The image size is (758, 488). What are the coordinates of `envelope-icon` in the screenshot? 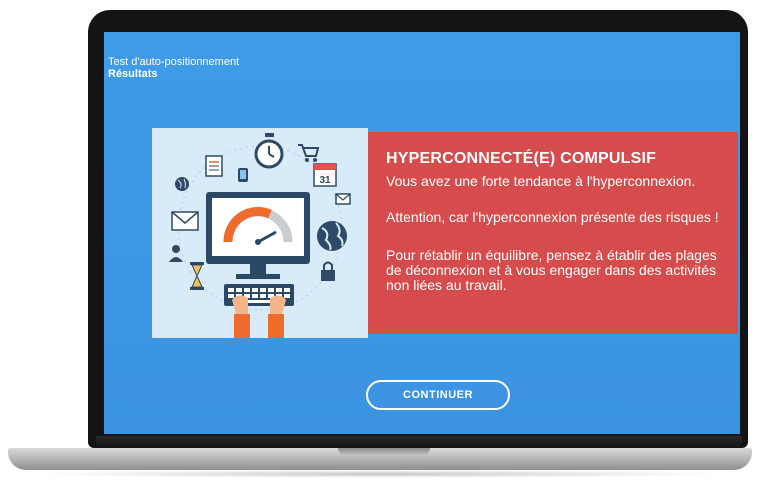 It's located at (185, 221).